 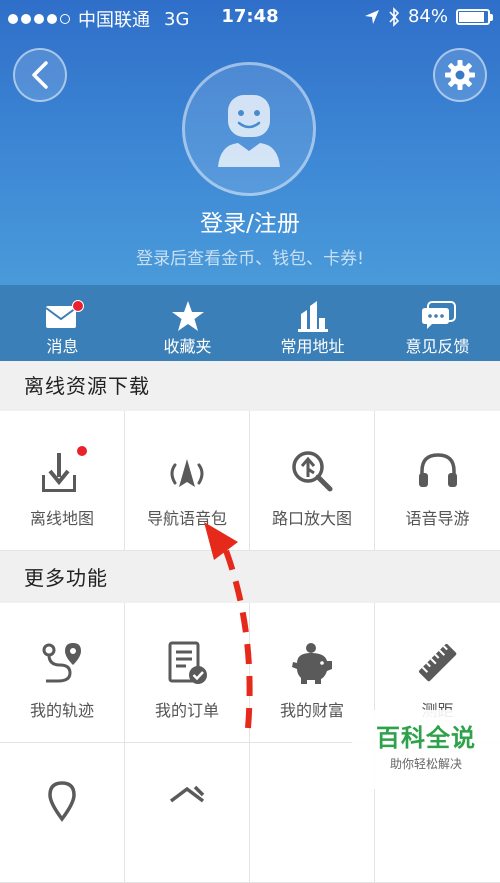 I want to click on quick-item-label: 意见反馈, so click(x=437, y=346).